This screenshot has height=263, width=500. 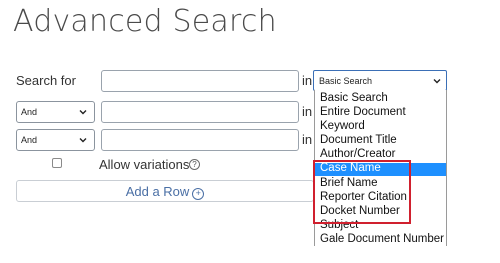 What do you see at coordinates (380, 80) in the screenshot?
I see `search-type-select: Basic Search` at bounding box center [380, 80].